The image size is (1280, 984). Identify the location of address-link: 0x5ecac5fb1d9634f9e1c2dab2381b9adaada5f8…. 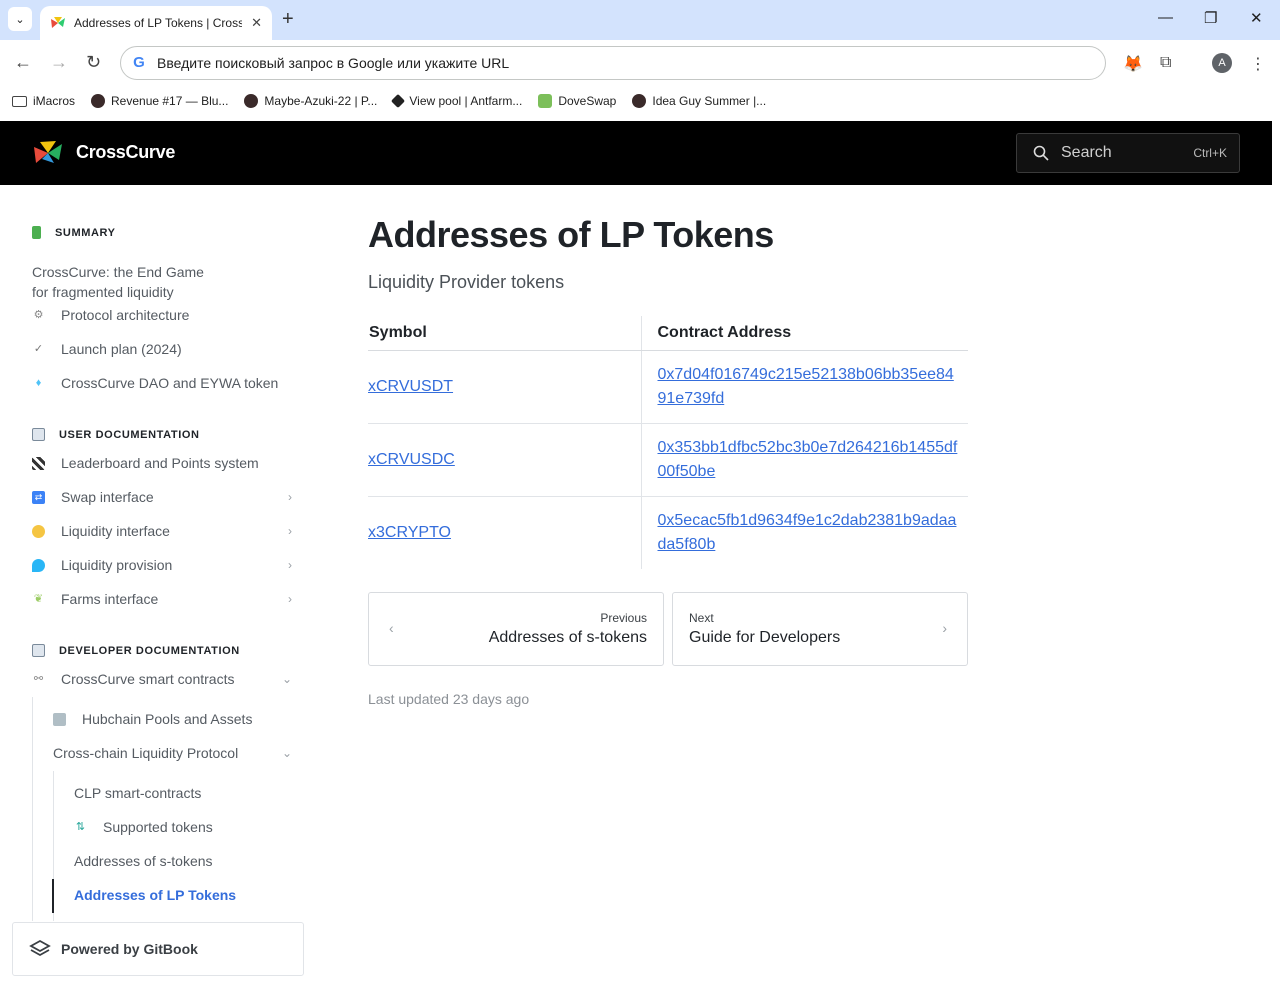
(808, 533).